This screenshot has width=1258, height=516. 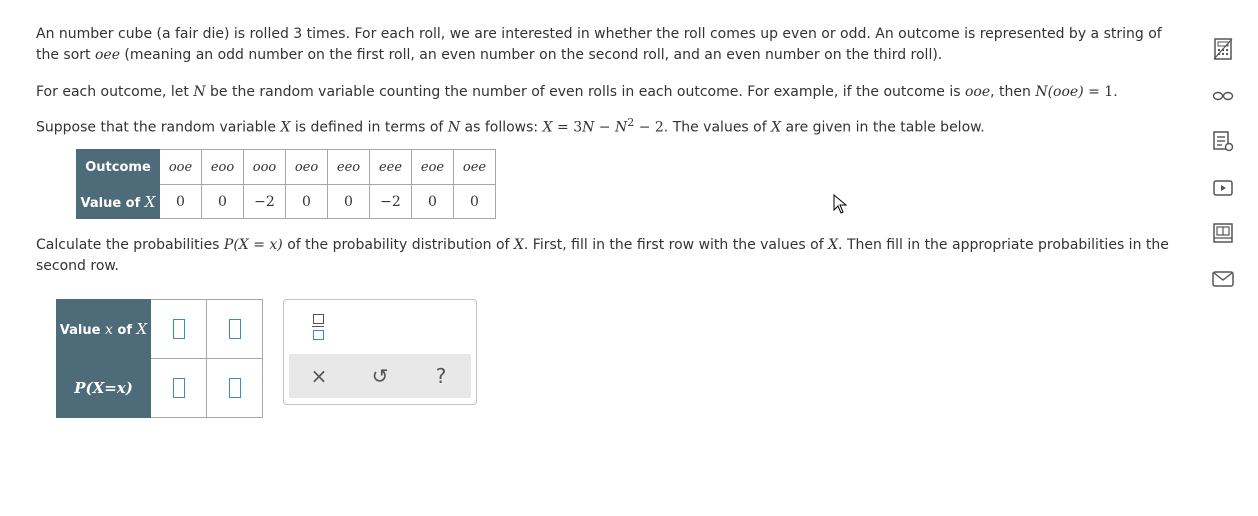 What do you see at coordinates (1223, 49) in the screenshot?
I see `calculator-icon` at bounding box center [1223, 49].